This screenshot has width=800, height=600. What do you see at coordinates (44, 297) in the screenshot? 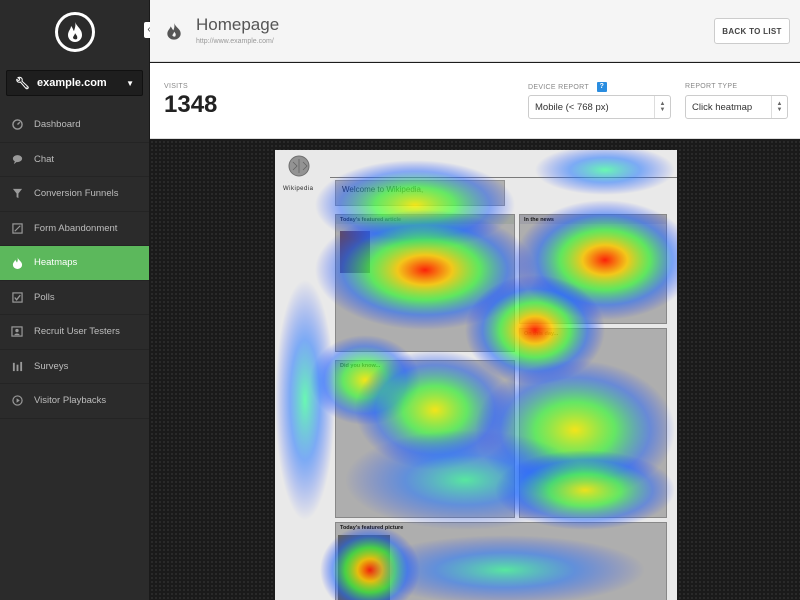
I see `sidebar-item-label: Polls` at bounding box center [44, 297].